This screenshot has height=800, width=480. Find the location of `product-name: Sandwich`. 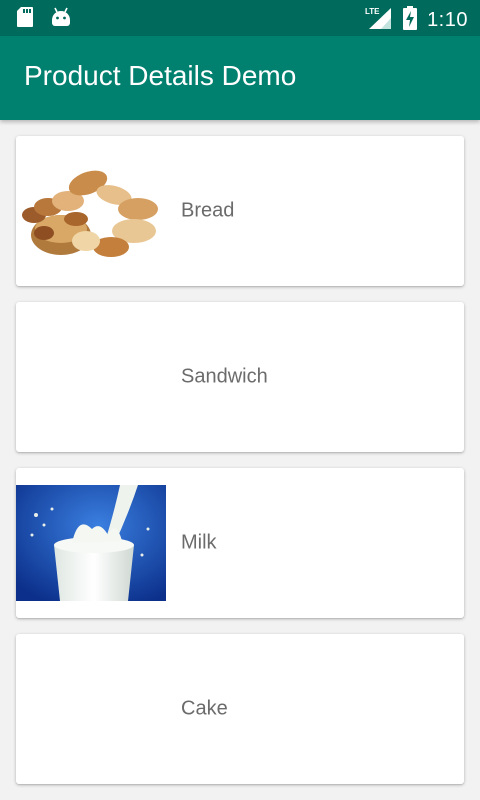

product-name: Sandwich is located at coordinates (224, 376).